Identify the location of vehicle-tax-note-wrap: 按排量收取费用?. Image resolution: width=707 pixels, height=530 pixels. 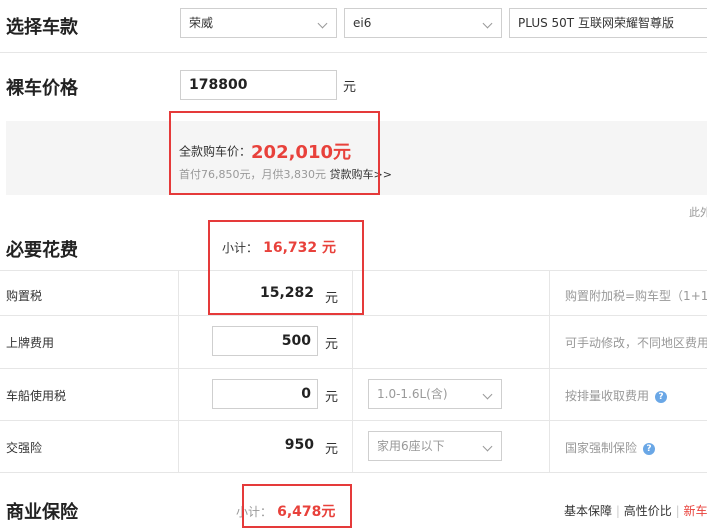
(616, 395).